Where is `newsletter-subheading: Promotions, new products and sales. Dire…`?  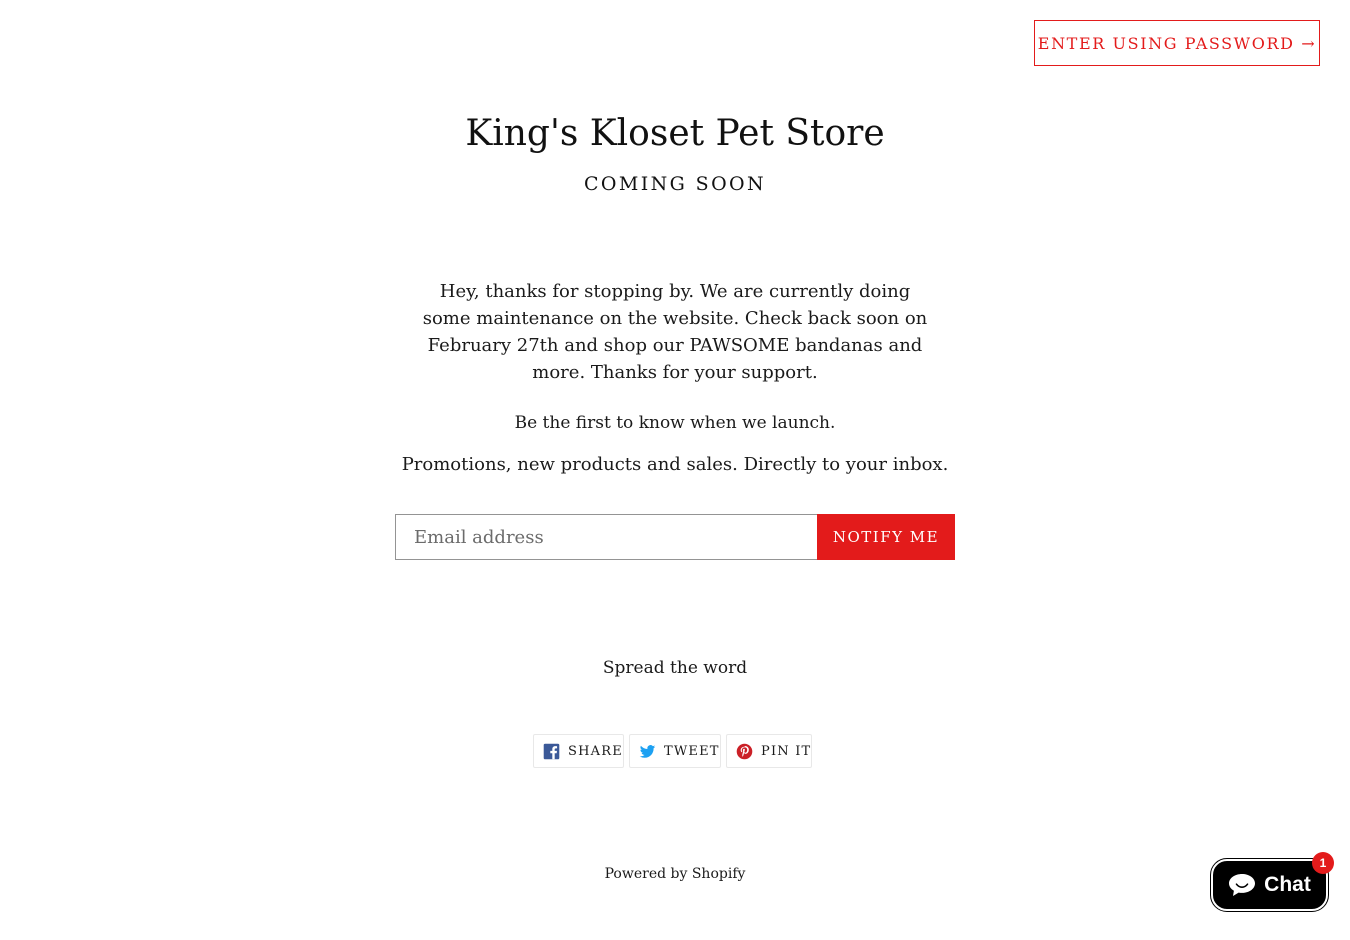 newsletter-subheading: Promotions, new products and sales. Dire… is located at coordinates (675, 464).